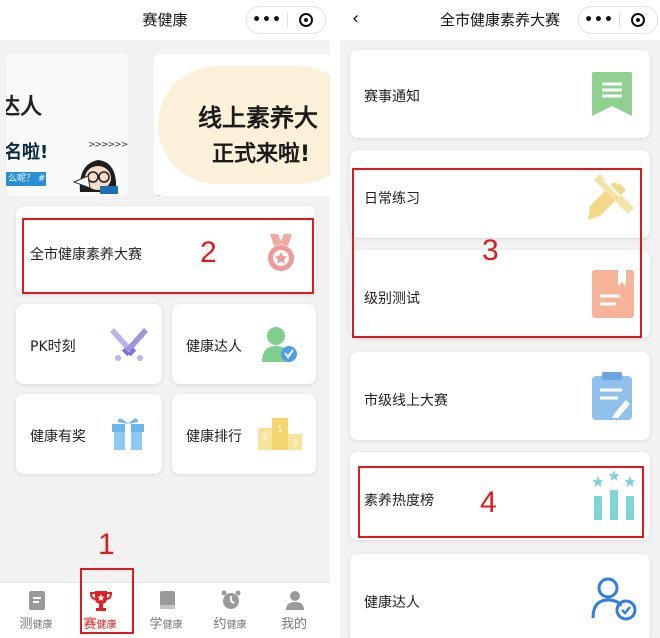 Image resolution: width=660 pixels, height=638 pixels. Describe the element at coordinates (392, 97) in the screenshot. I see `card-label: 赛事通知` at that location.